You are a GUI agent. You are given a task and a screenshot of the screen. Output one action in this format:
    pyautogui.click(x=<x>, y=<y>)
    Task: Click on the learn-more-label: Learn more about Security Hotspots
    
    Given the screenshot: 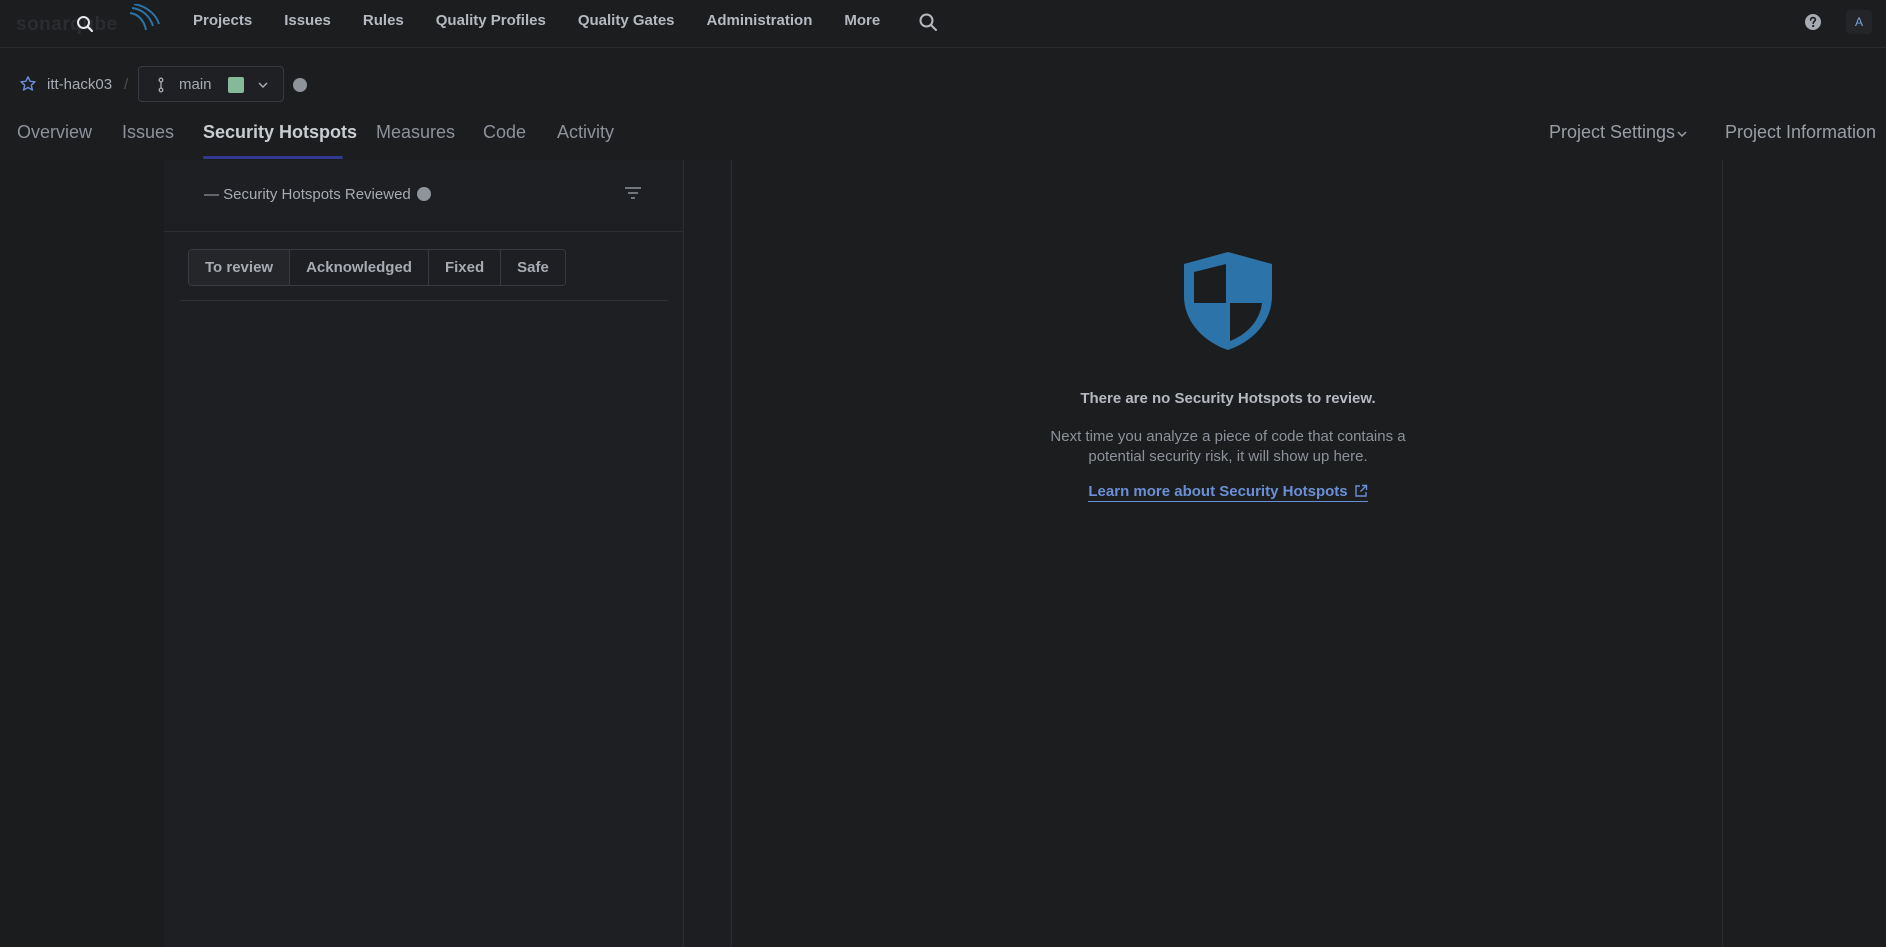 What is the action you would take?
    pyautogui.click(x=1218, y=491)
    